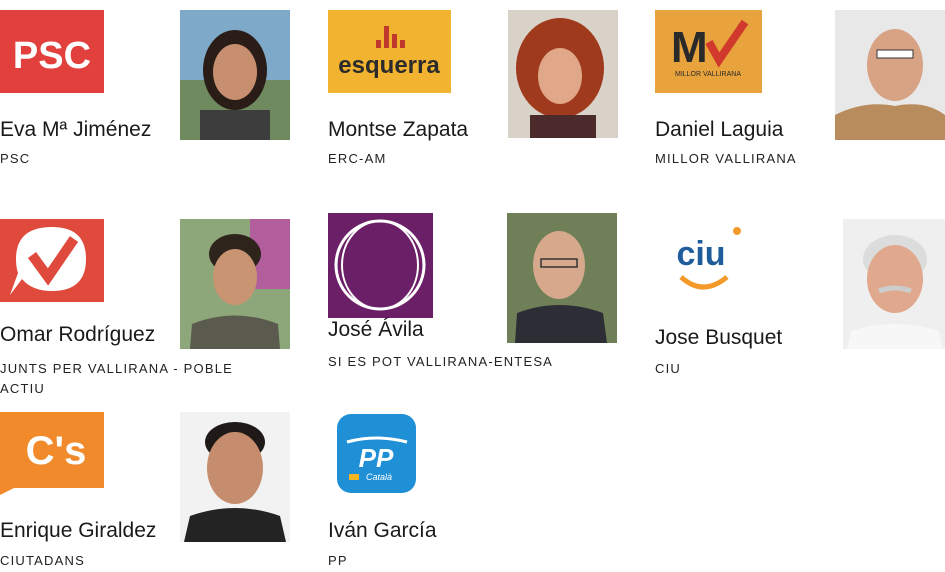 This screenshot has height=572, width=945. What do you see at coordinates (52, 260) in the screenshot?
I see `junts-checkmark-logo` at bounding box center [52, 260].